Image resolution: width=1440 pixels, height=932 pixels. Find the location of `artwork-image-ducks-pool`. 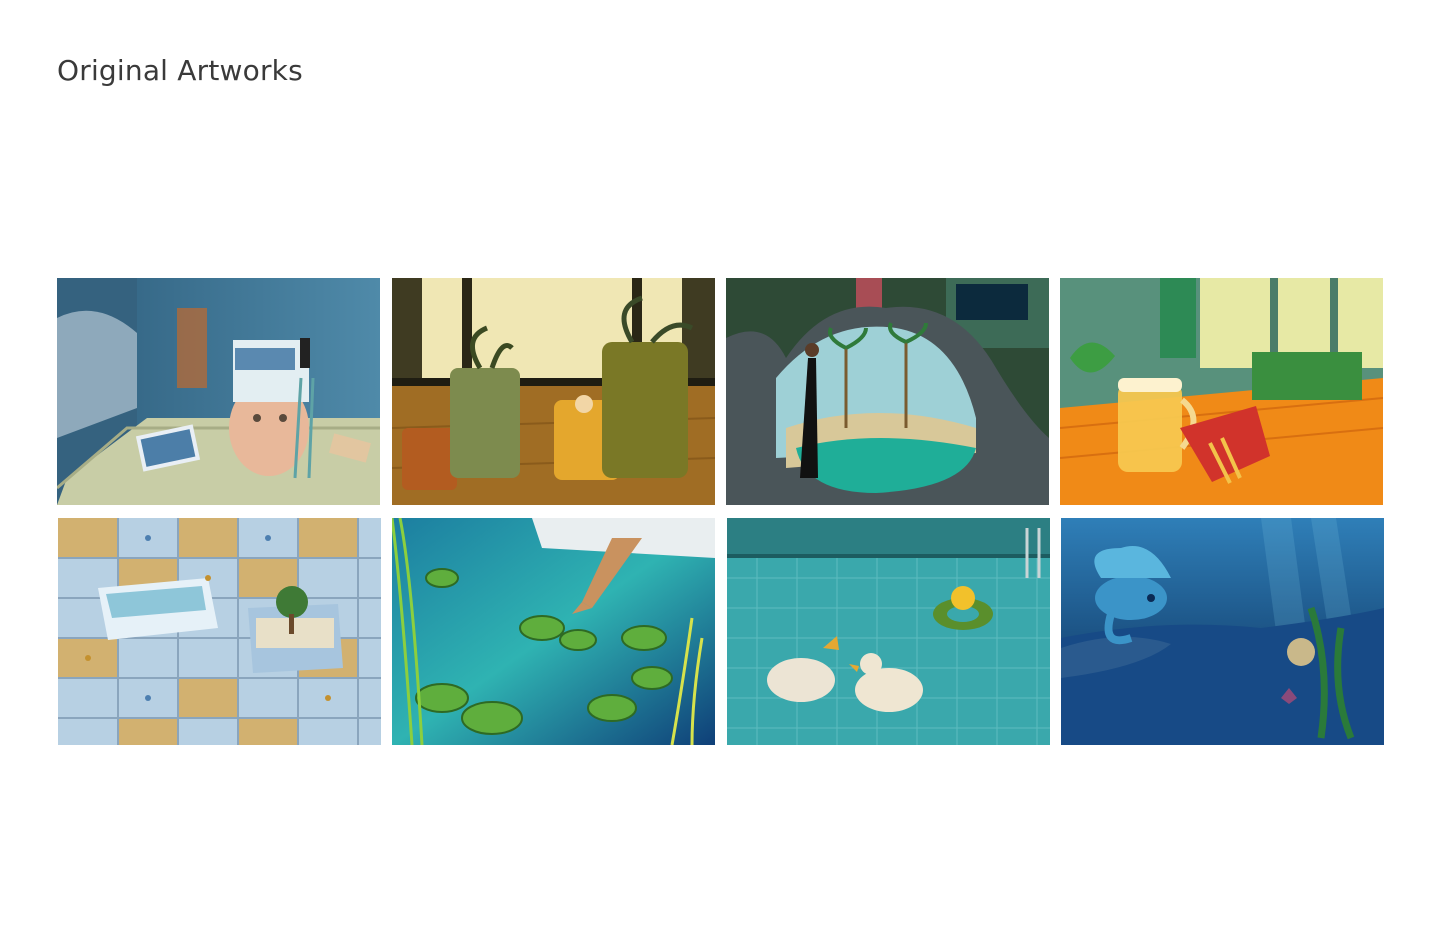

artwork-image-ducks-pool is located at coordinates (888, 631).